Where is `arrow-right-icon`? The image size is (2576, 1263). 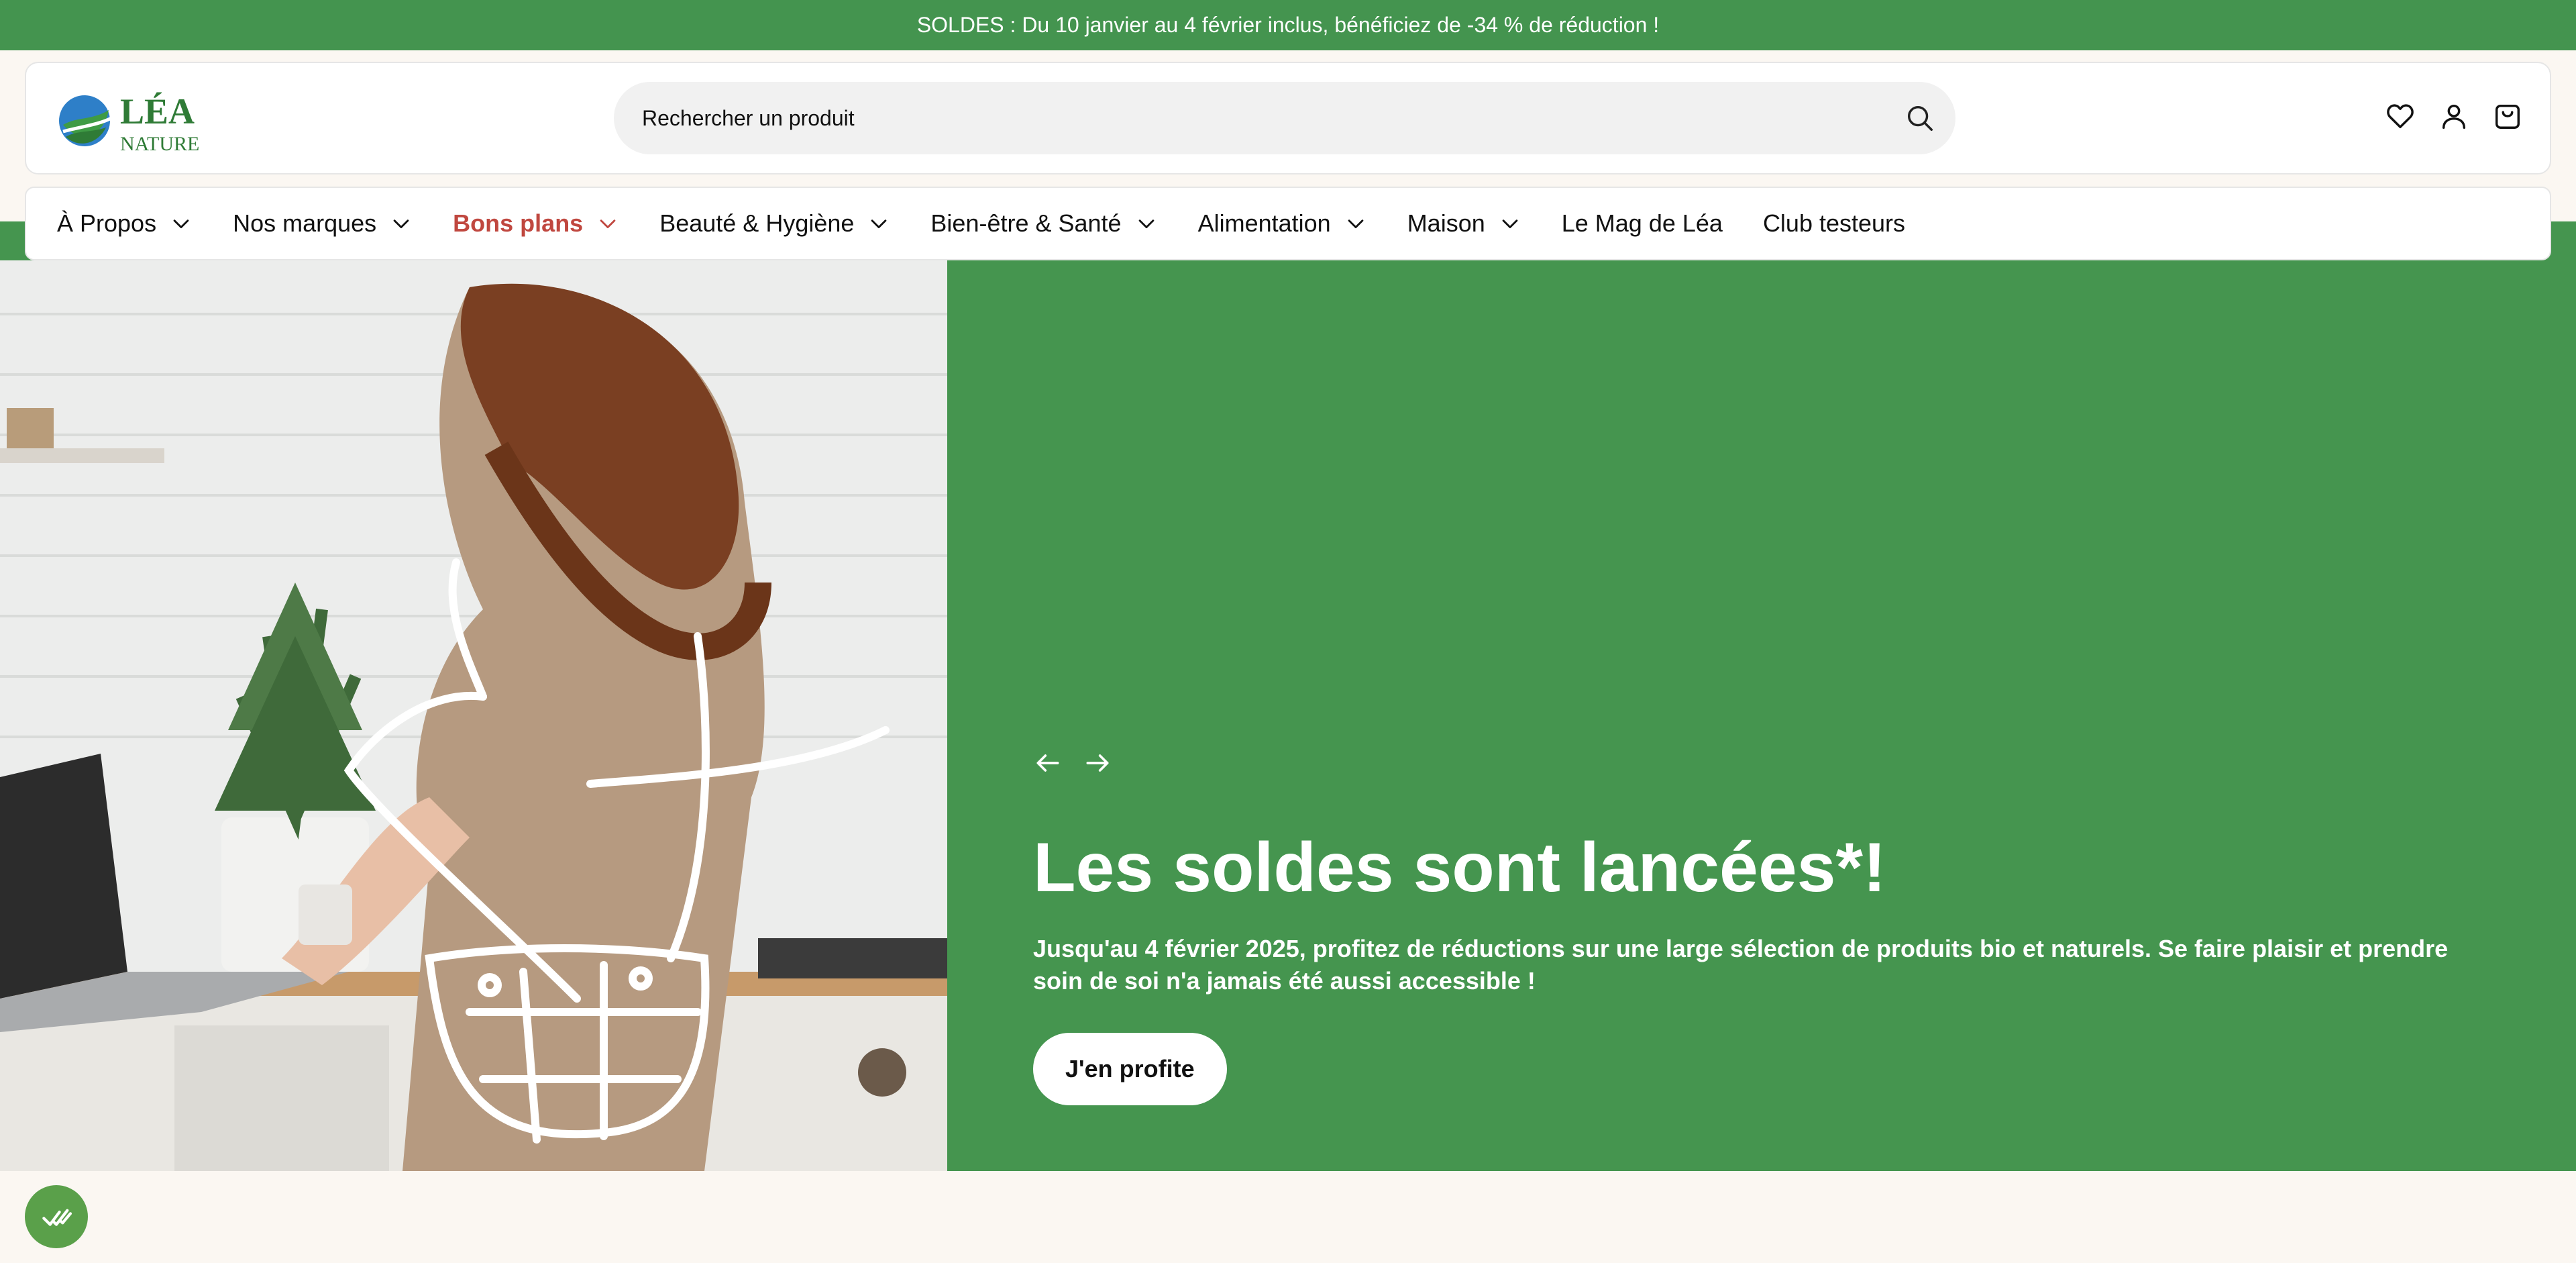 arrow-right-icon is located at coordinates (1097, 763).